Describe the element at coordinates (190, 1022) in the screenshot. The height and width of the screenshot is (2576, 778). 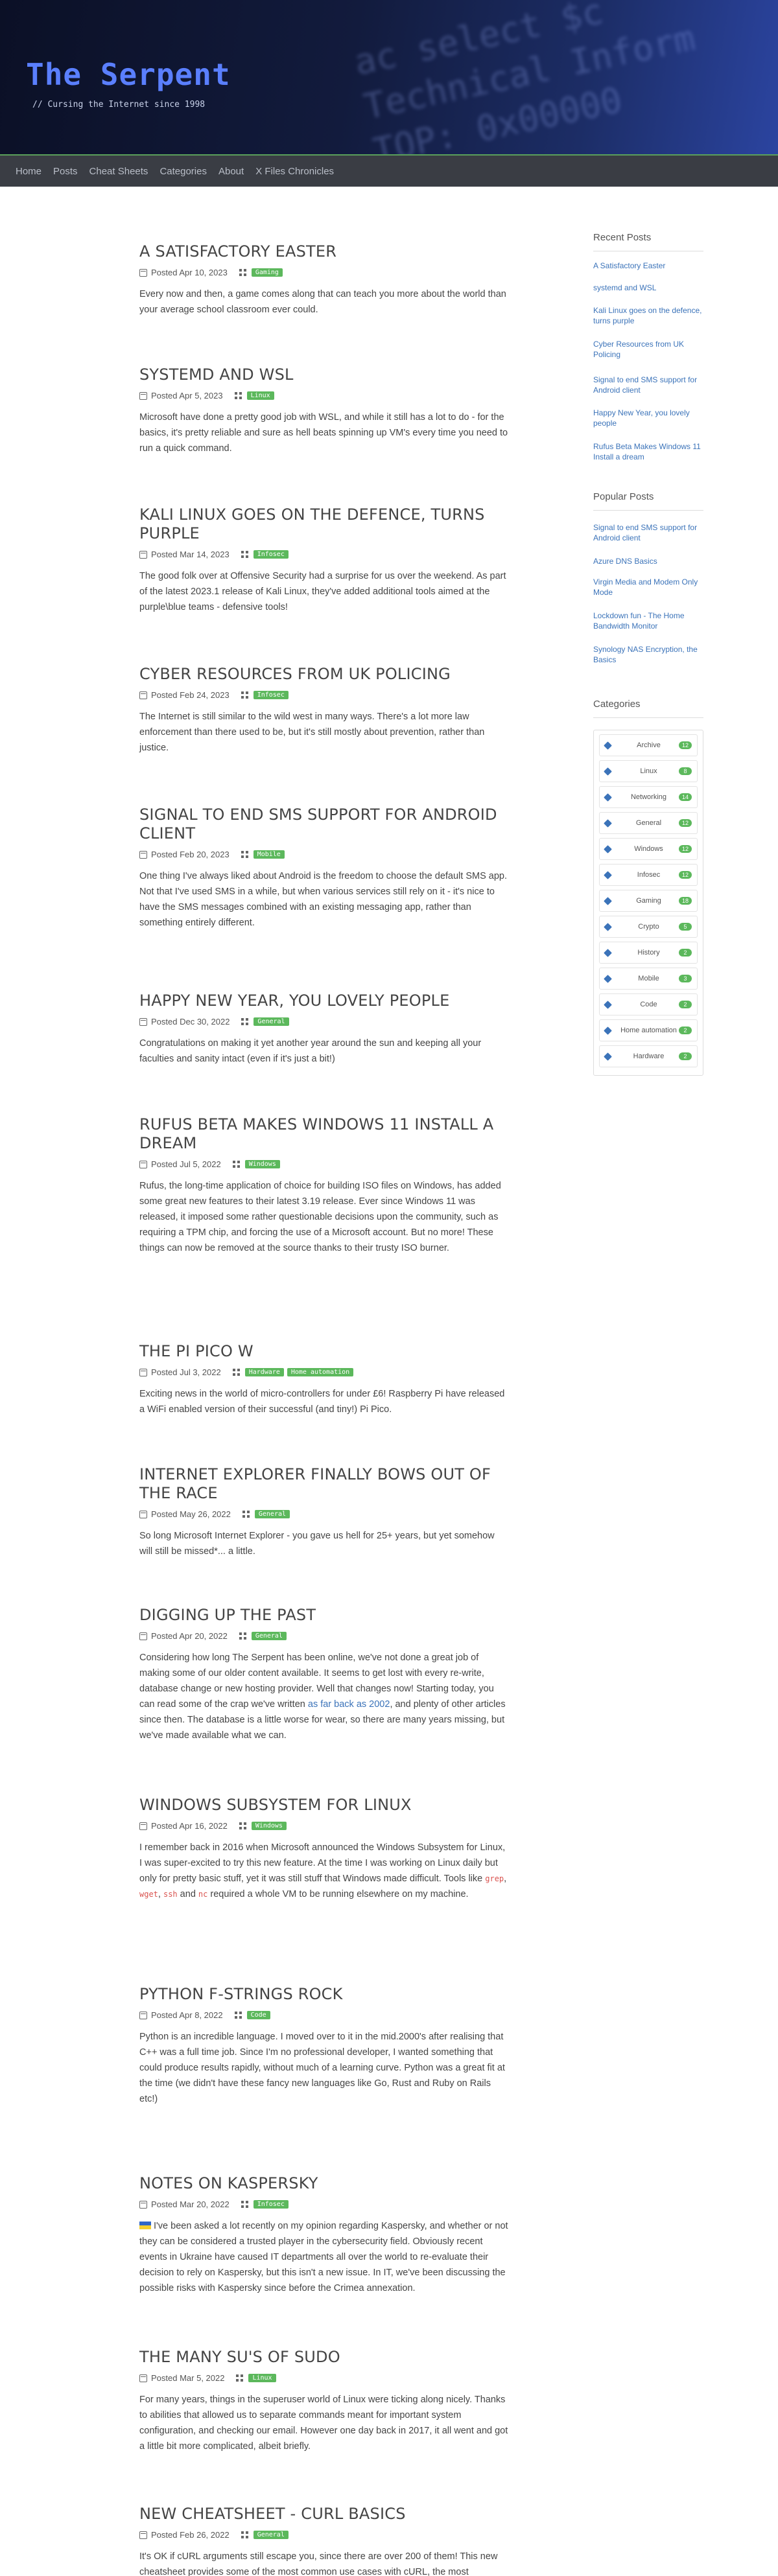
I see `post-date: Posted Dec 30, 2022` at that location.